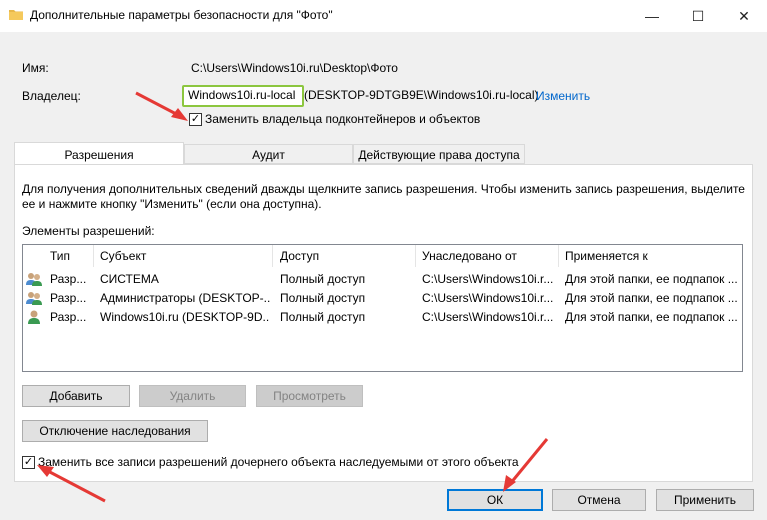 This screenshot has width=767, height=520. What do you see at coordinates (75, 485) in the screenshot?
I see `arrow-child-checkbox-icon` at bounding box center [75, 485].